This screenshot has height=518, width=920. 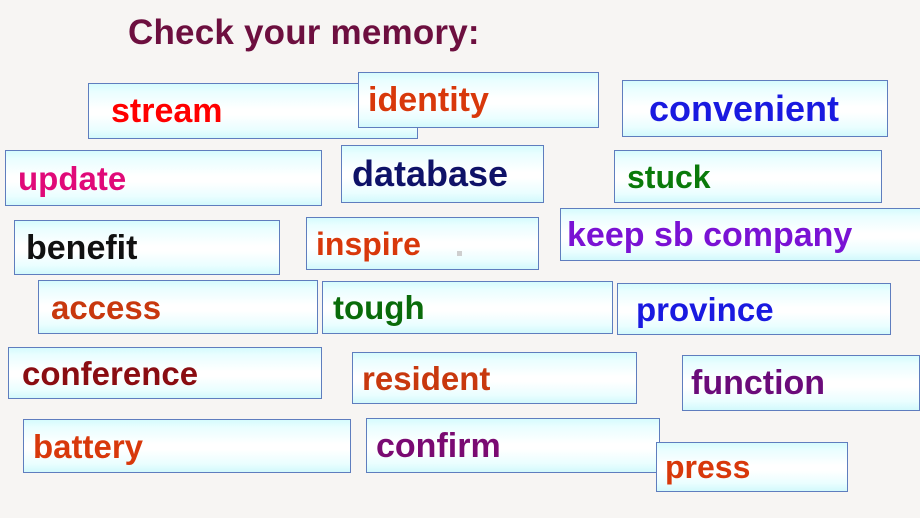 I want to click on word-label: press, so click(x=708, y=467).